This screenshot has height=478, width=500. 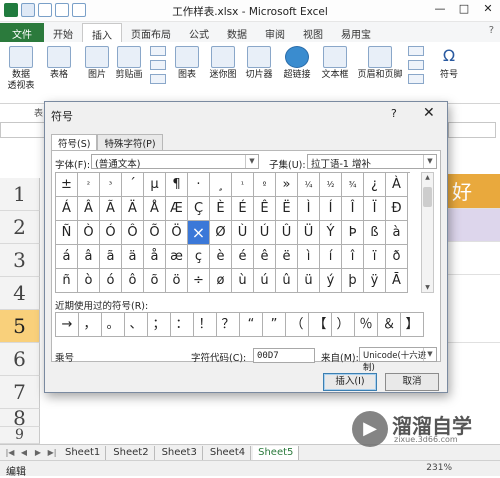 I want to click on scroll-thumb, so click(x=427, y=197).